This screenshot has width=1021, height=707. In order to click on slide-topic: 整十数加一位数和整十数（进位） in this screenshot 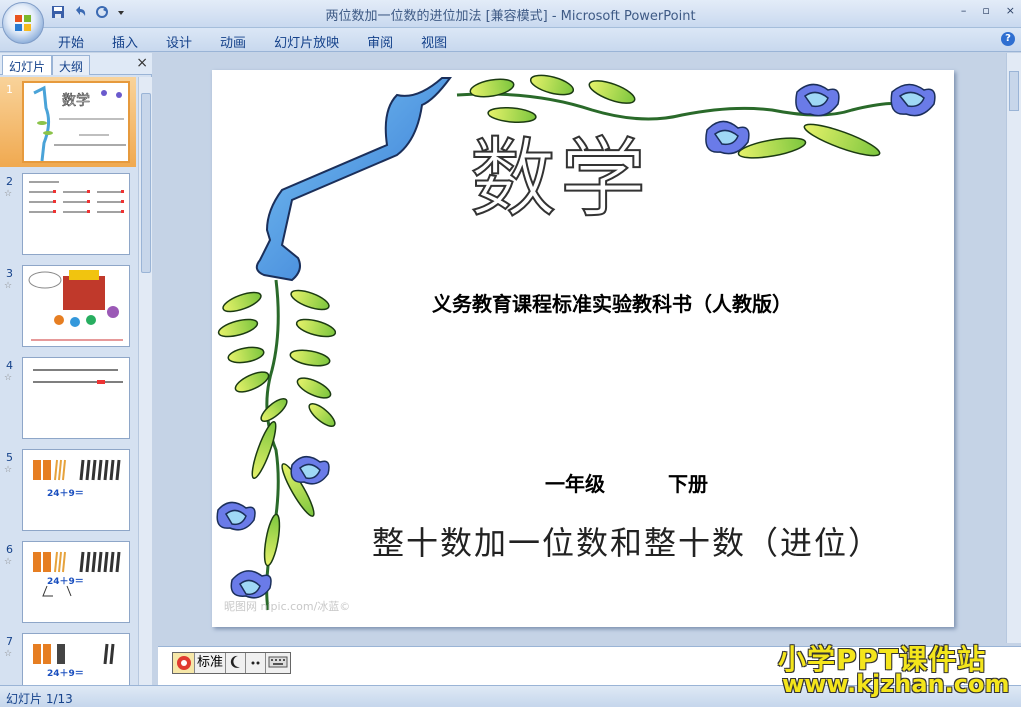, I will do `click(627, 541)`.